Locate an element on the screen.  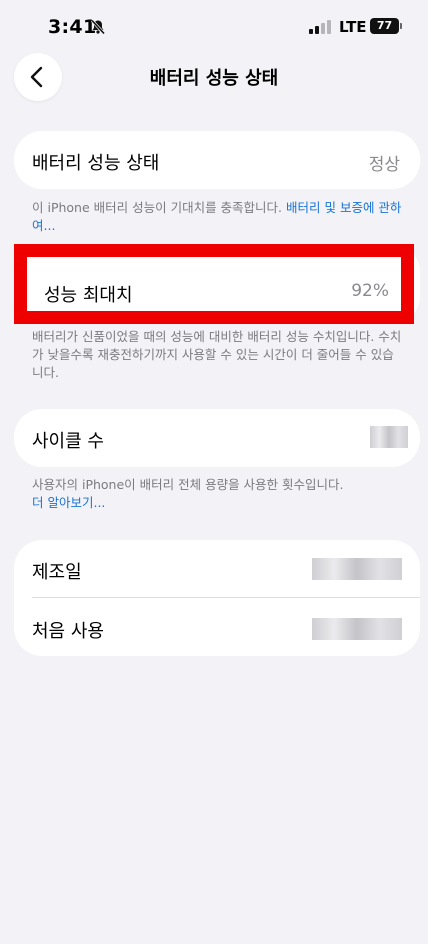
first-use-label: 처음 사용 is located at coordinates (68, 631).